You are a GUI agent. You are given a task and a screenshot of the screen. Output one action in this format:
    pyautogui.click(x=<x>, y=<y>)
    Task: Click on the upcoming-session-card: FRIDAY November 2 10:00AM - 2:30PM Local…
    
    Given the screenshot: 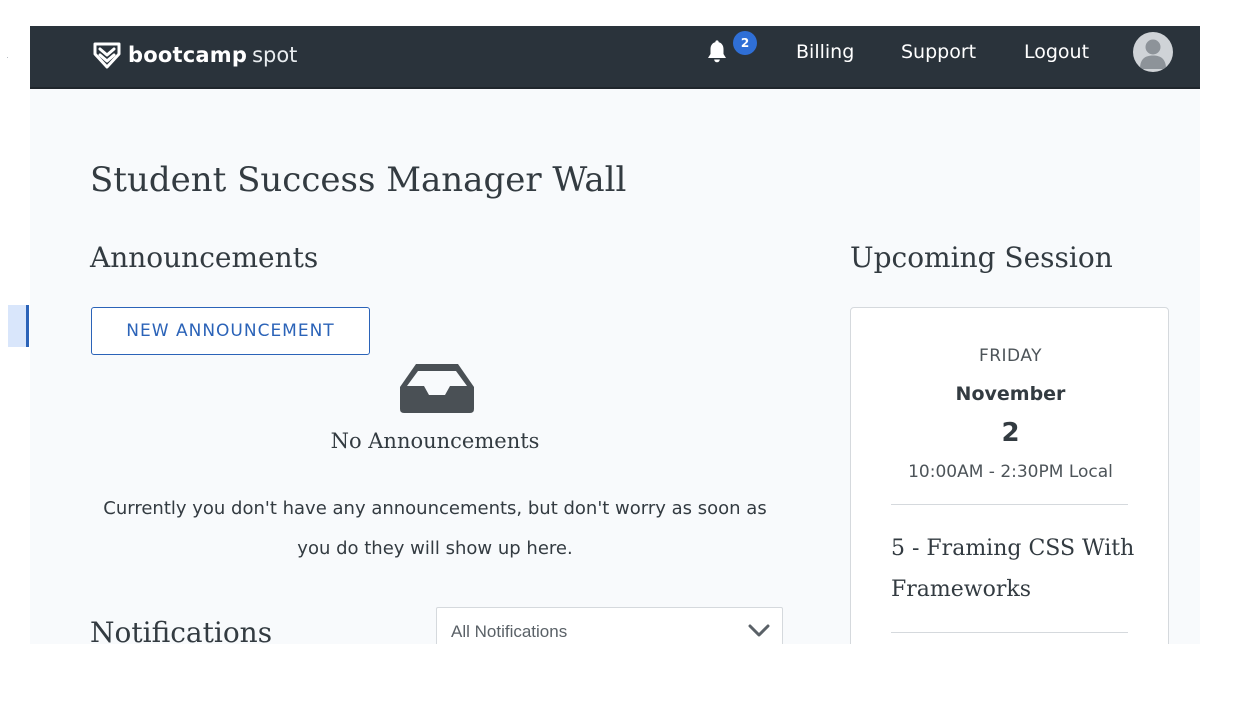 What is the action you would take?
    pyautogui.click(x=1009, y=475)
    